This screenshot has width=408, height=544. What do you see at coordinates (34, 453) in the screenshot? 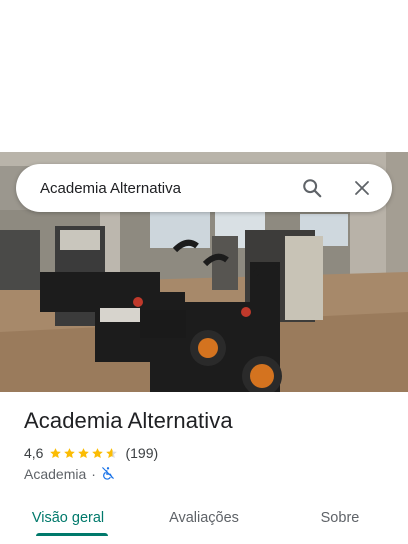
I see `rating-value: 4,6` at bounding box center [34, 453].